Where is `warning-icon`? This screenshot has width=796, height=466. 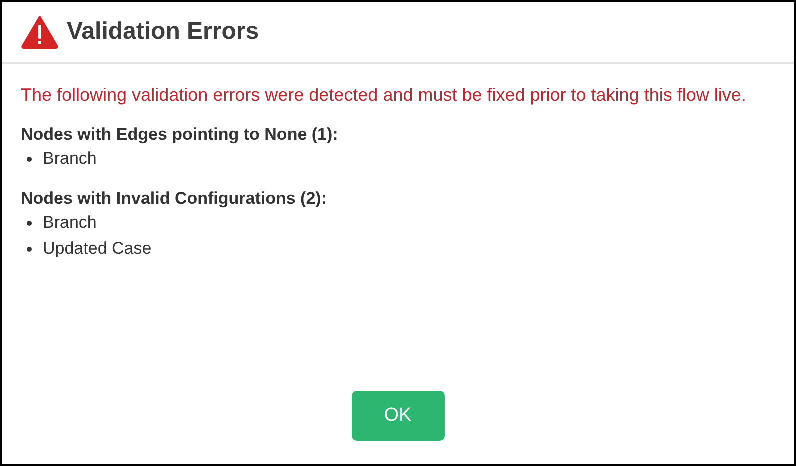
warning-icon is located at coordinates (40, 32).